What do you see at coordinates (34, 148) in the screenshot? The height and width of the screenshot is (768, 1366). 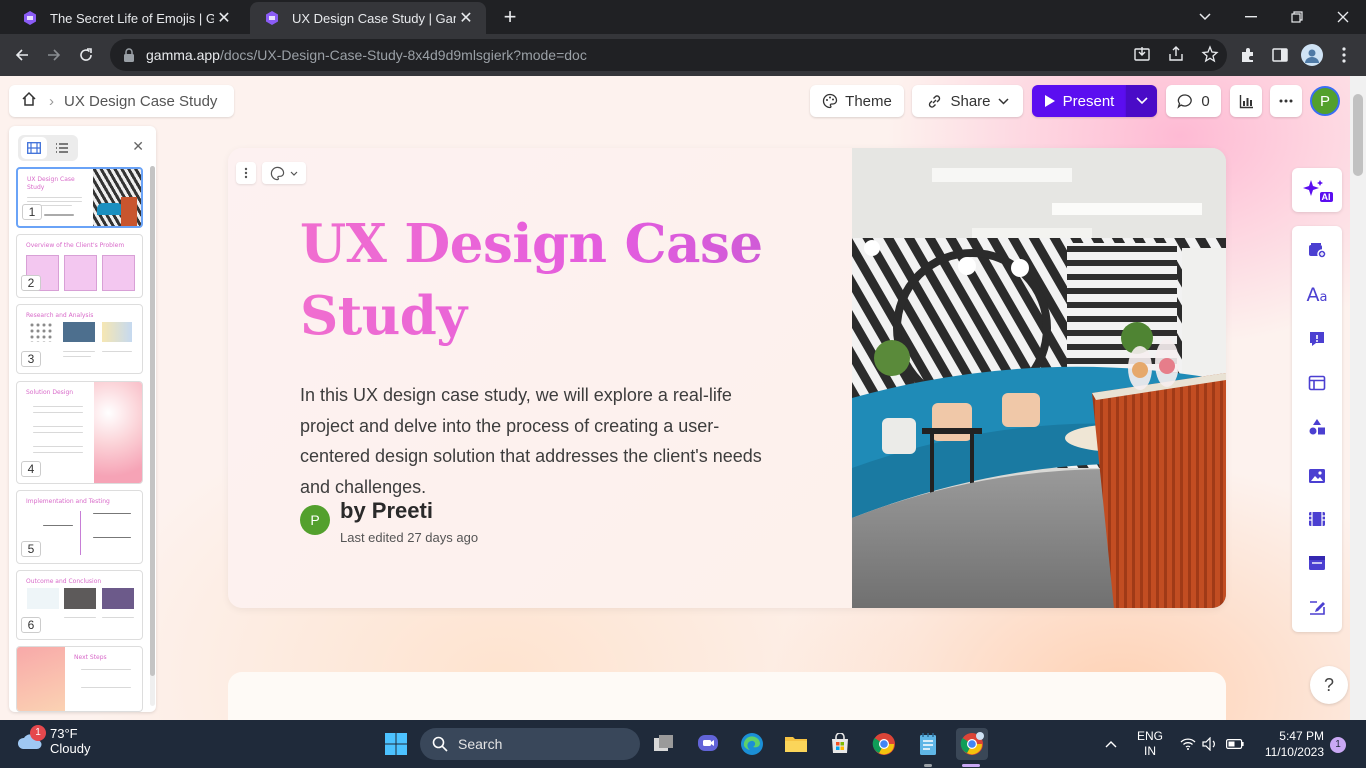 I see `thumbnail-view-icon` at bounding box center [34, 148].